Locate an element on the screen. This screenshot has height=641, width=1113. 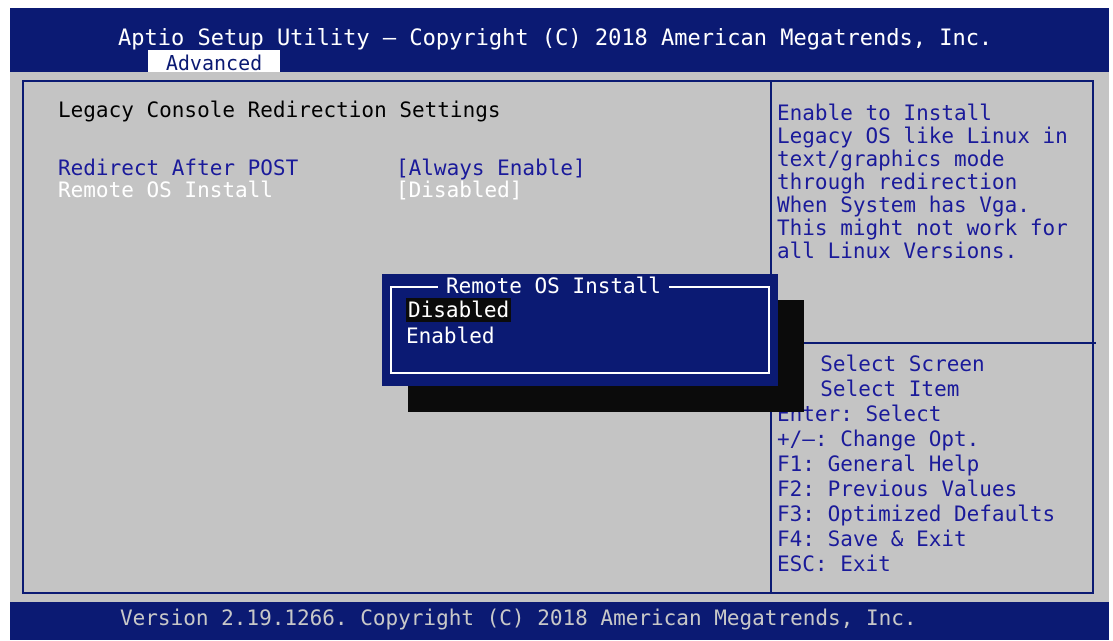
help-line: all Linux Versions. is located at coordinates (897, 251).